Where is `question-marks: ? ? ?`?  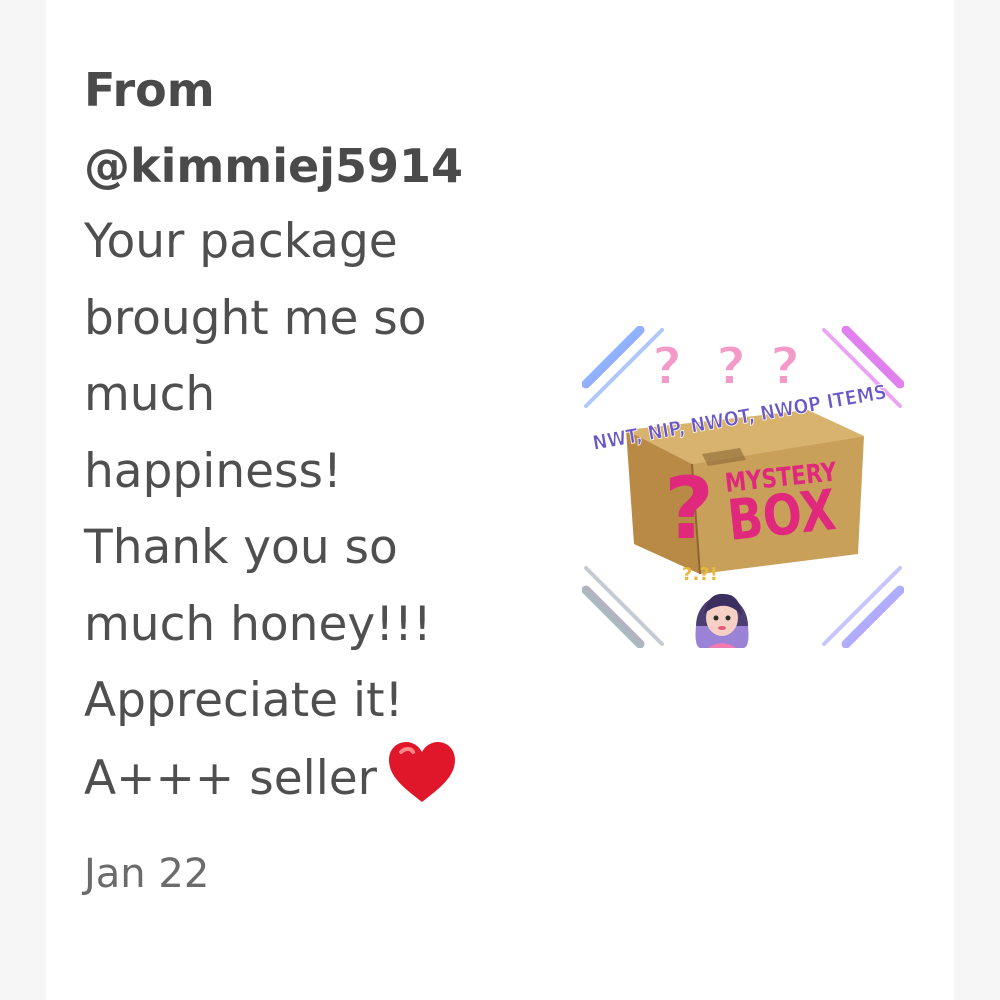 question-marks: ? ? ? is located at coordinates (726, 367).